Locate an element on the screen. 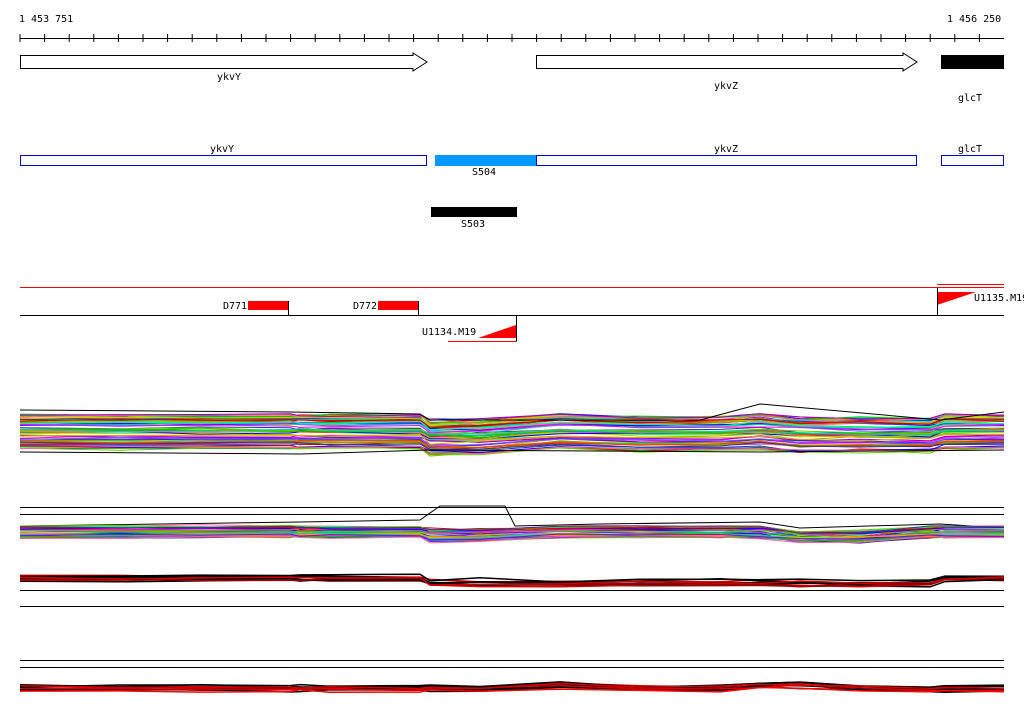 The height and width of the screenshot is (714, 1024). transcript-label-ykvZ: ykvZ is located at coordinates (726, 149).